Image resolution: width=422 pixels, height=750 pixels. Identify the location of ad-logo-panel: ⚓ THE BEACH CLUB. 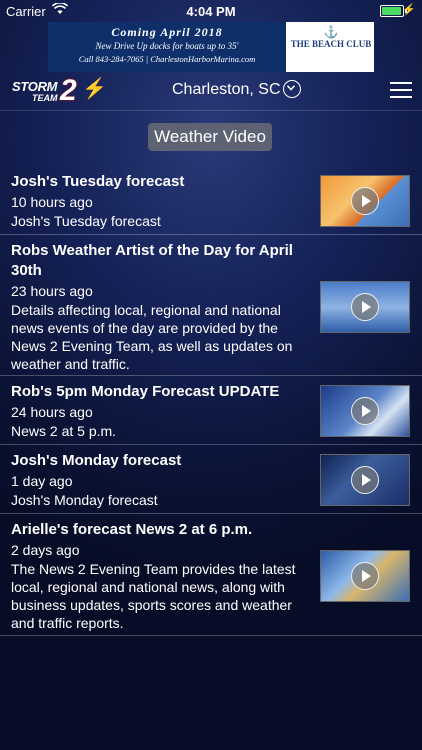
(331, 47).